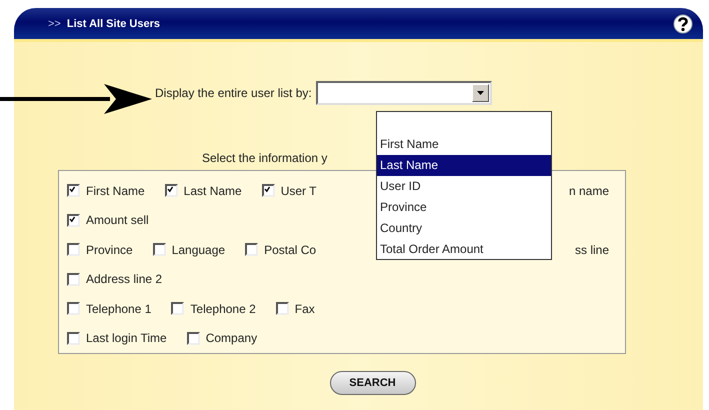 Image resolution: width=709 pixels, height=410 pixels. What do you see at coordinates (113, 24) in the screenshot?
I see `panel-title: List All Site Users` at bounding box center [113, 24].